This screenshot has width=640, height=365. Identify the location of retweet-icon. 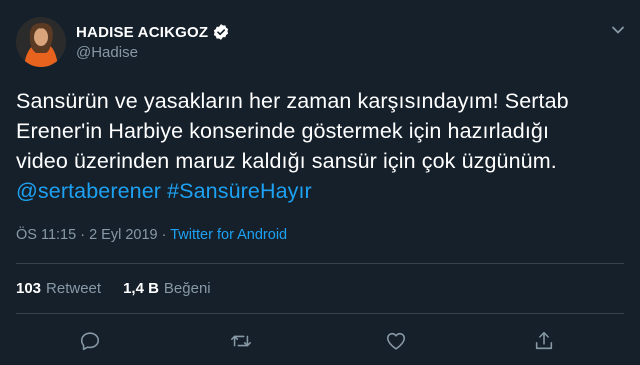
(241, 341).